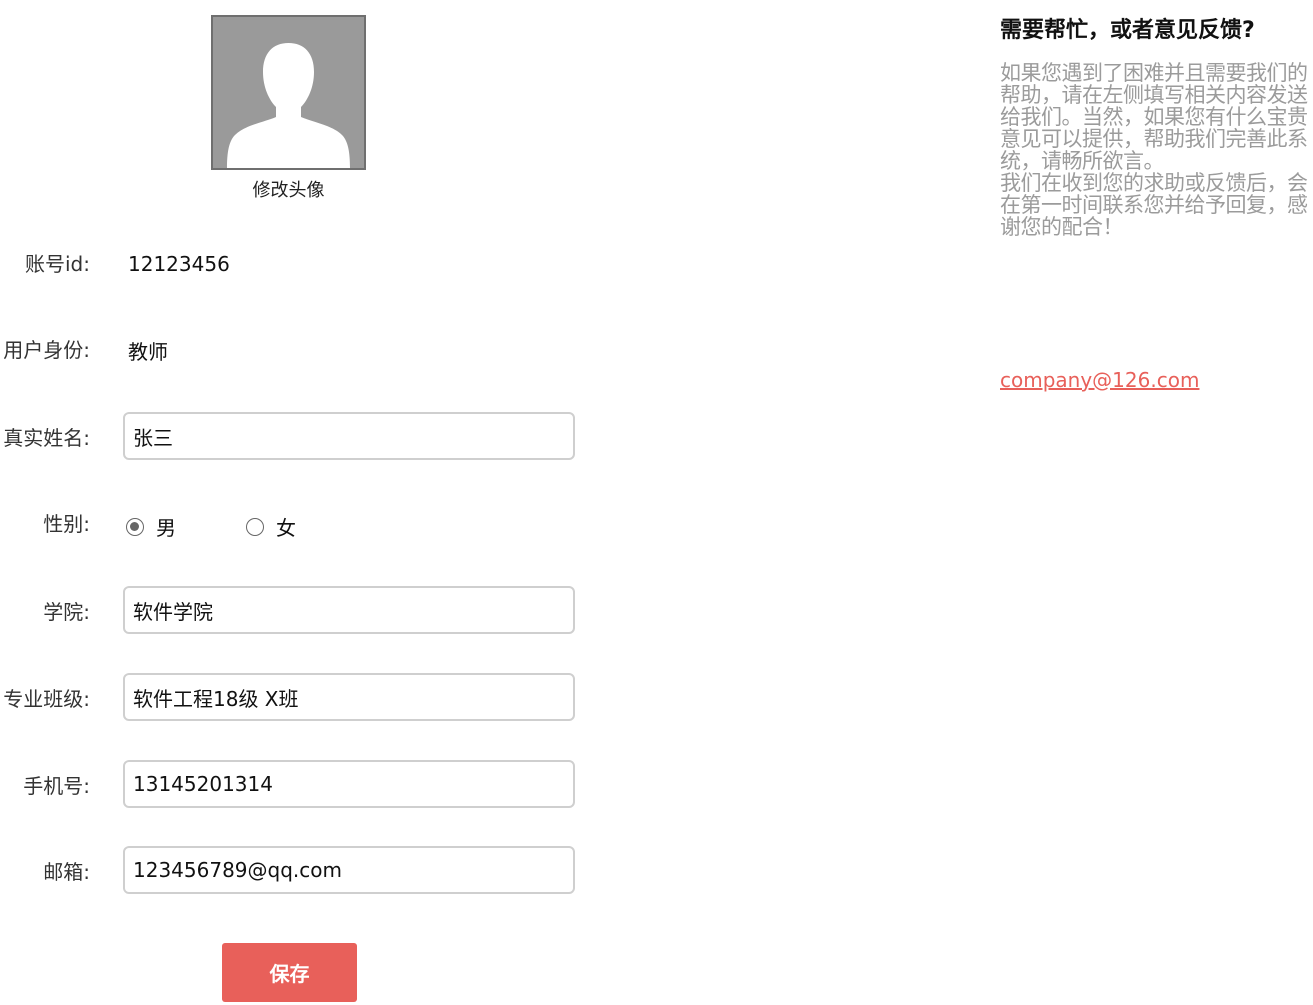 This screenshot has height=1005, width=1313. I want to click on account-id-label: 账号id:, so click(57, 264).